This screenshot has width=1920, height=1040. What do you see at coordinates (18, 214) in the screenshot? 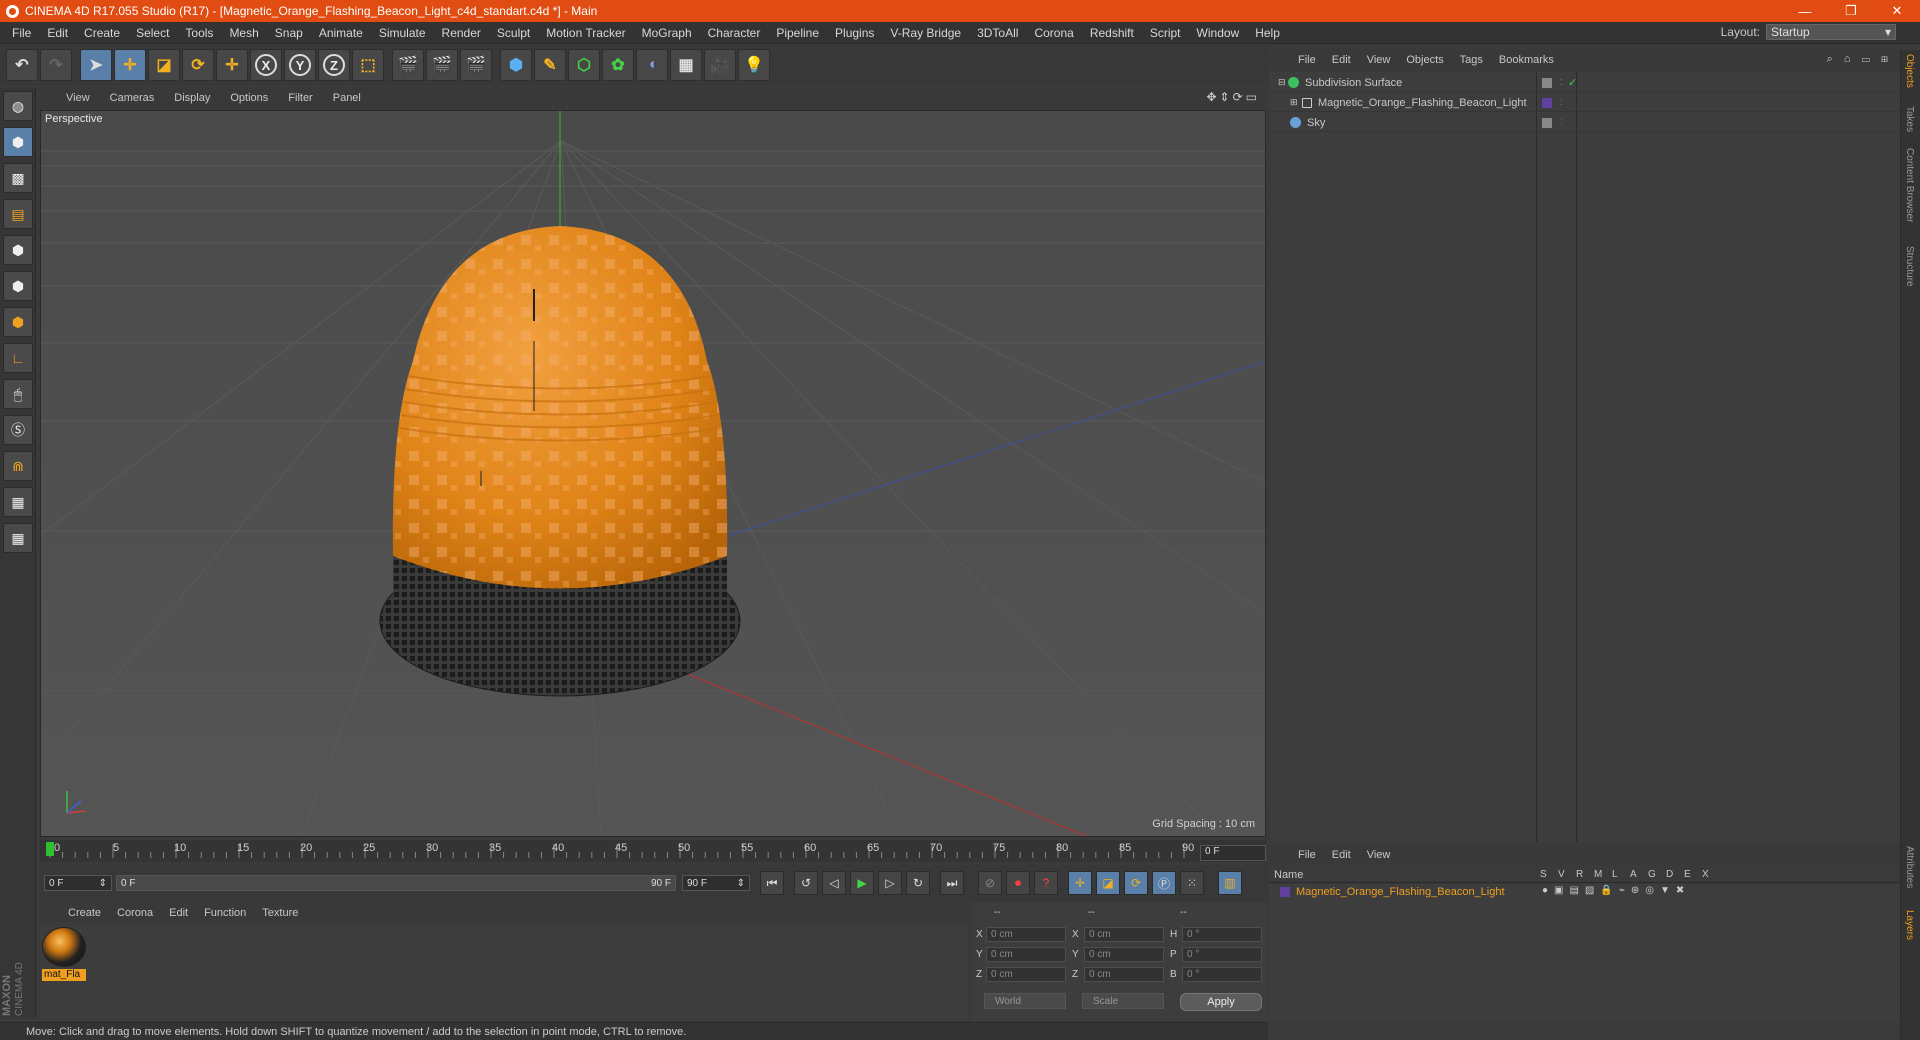
I see `workplane-mode-button: ▤` at bounding box center [18, 214].